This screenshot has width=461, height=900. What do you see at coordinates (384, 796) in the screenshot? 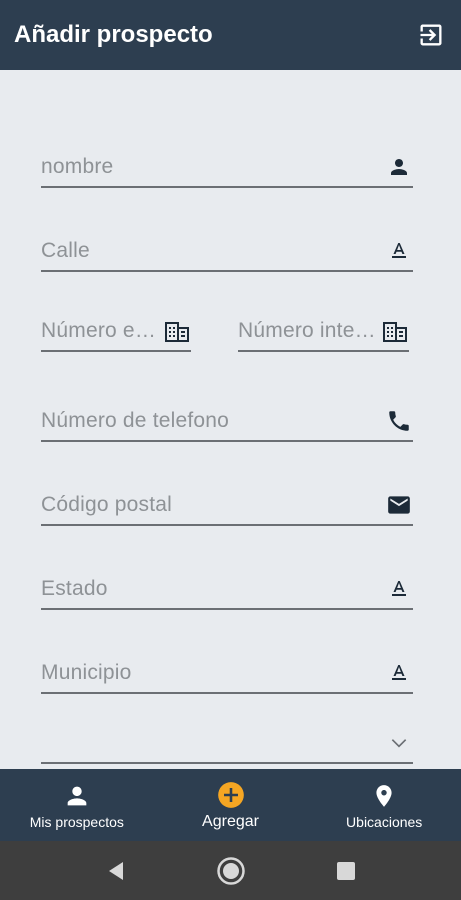
I see `location-pin-icon` at bounding box center [384, 796].